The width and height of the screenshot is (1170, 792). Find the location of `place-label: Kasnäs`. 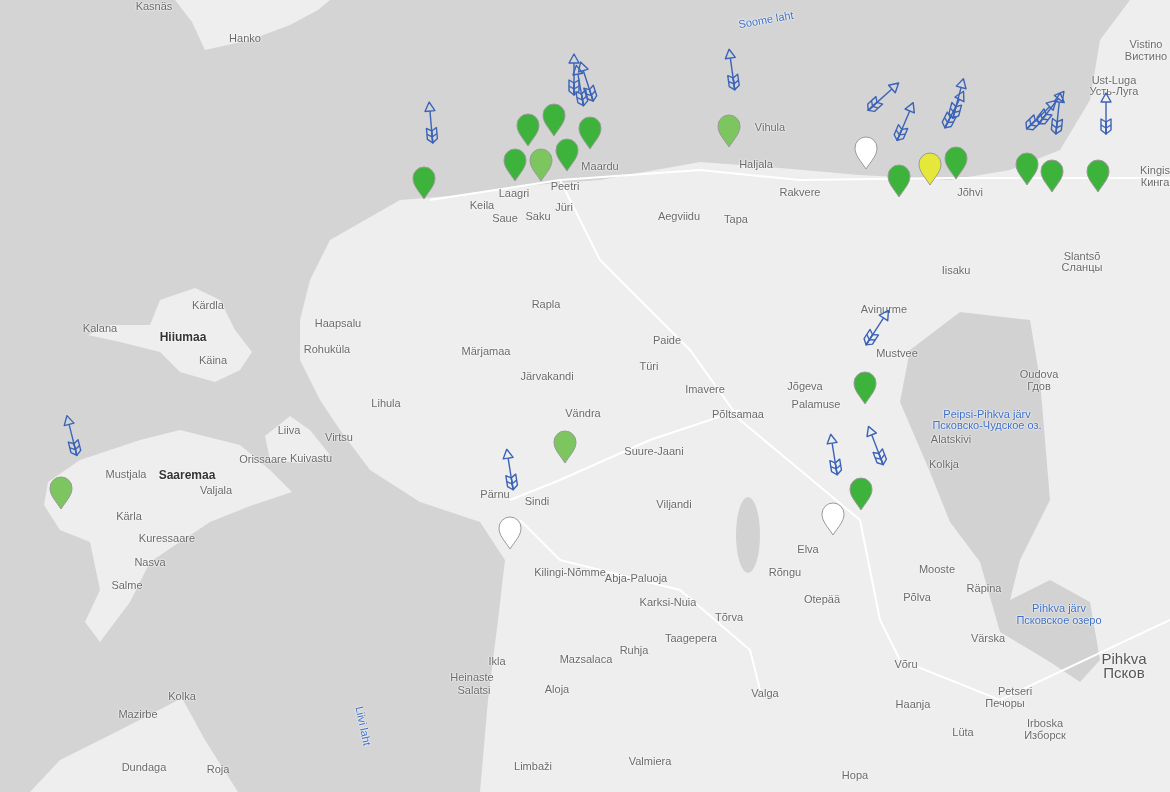

place-label: Kasnäs is located at coordinates (154, 6).